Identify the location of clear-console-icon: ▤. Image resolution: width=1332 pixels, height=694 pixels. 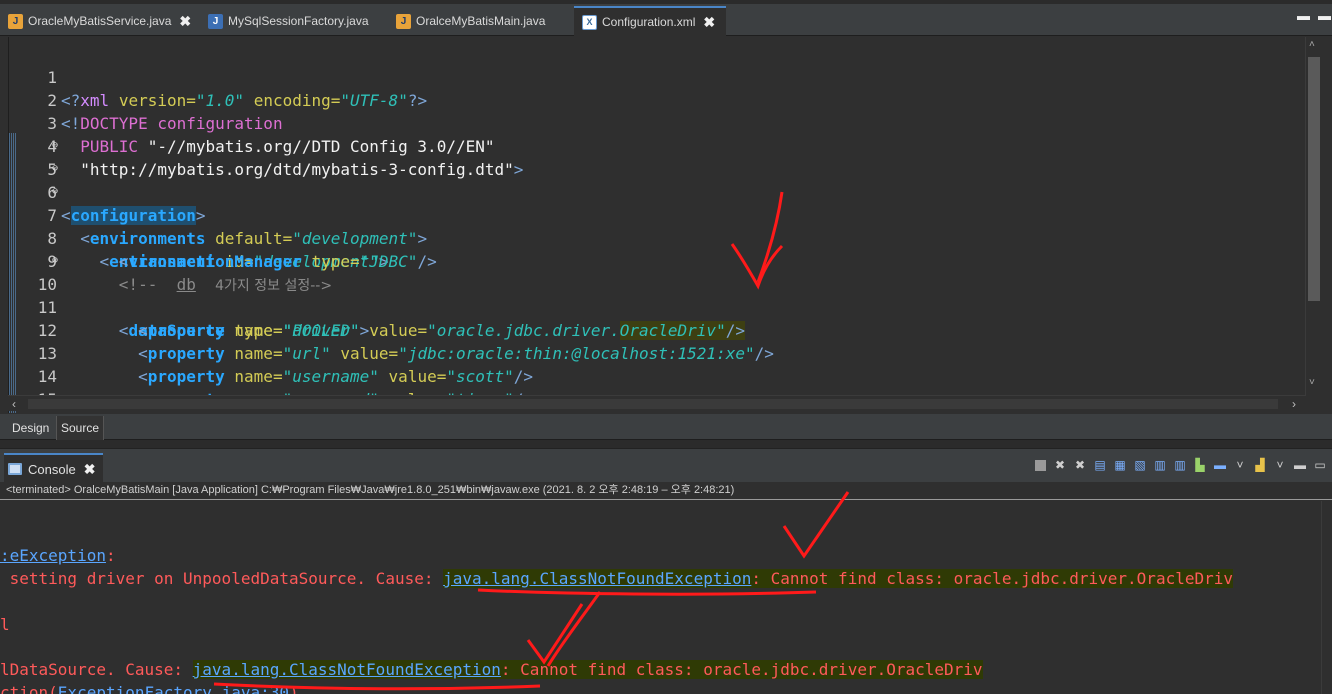
(1100, 465).